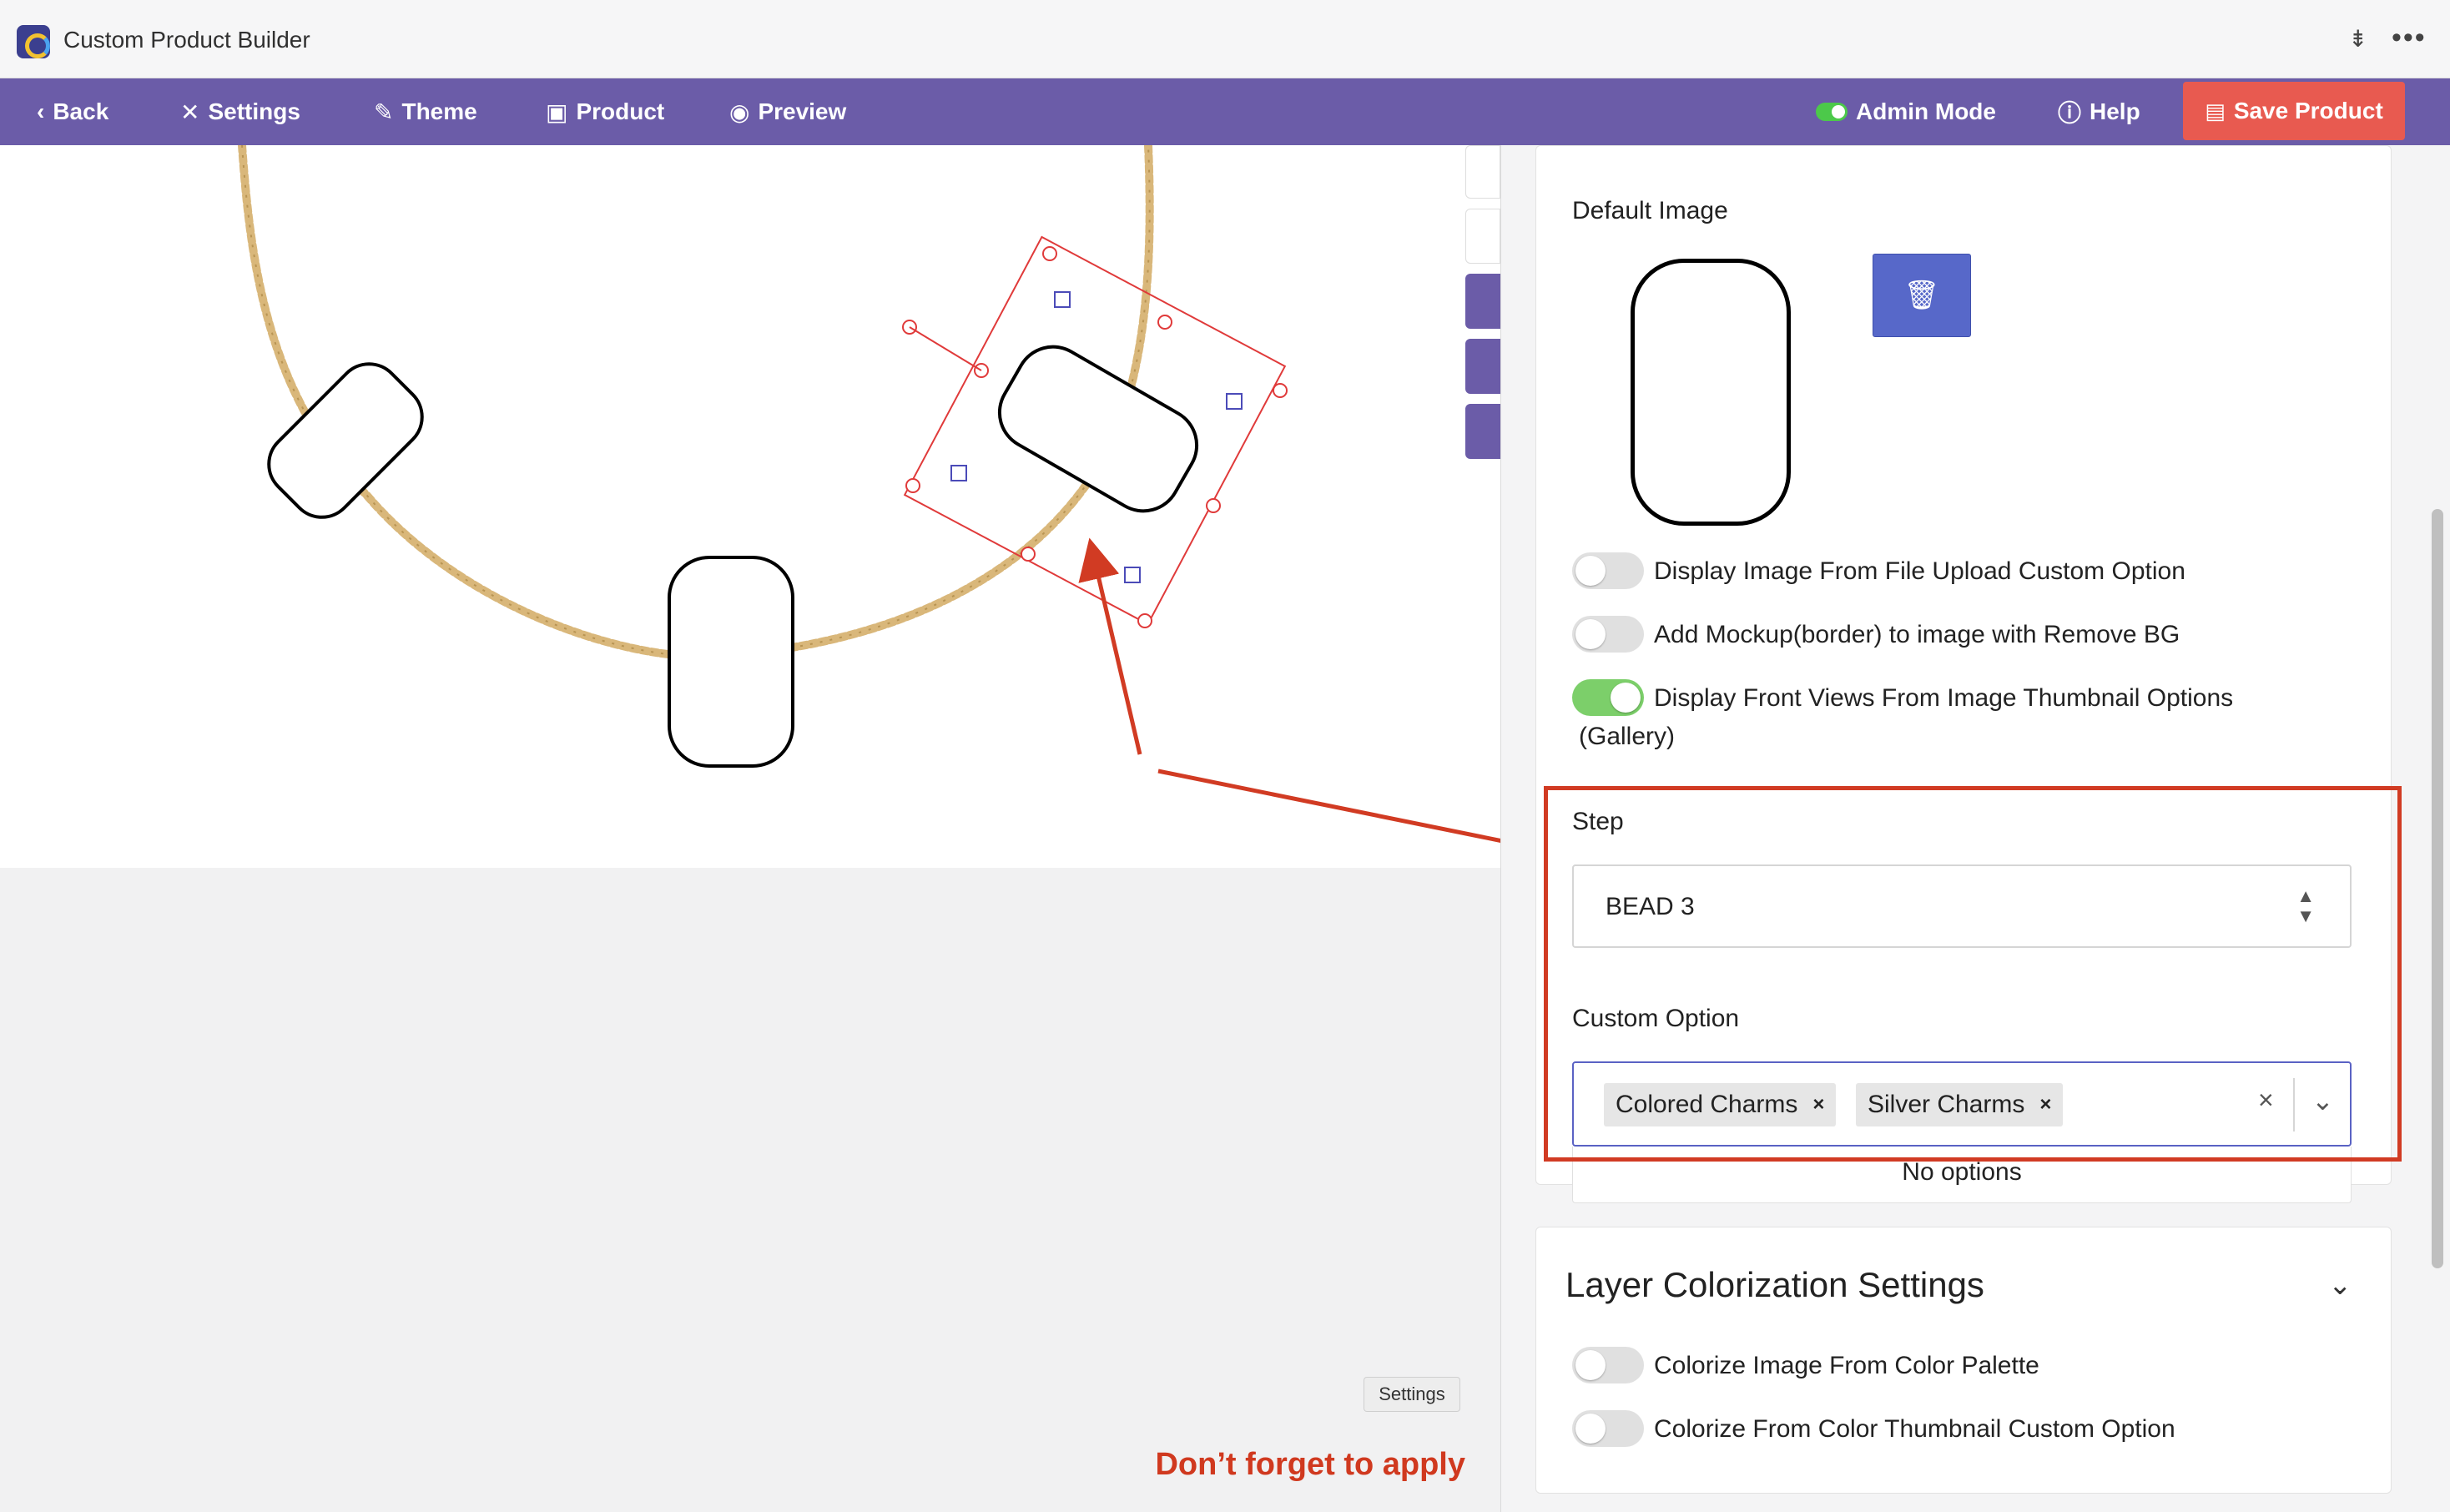  Describe the element at coordinates (1225, 39) in the screenshot. I see `window-titlebar: Custom Product Builder ⇟ •••` at that location.